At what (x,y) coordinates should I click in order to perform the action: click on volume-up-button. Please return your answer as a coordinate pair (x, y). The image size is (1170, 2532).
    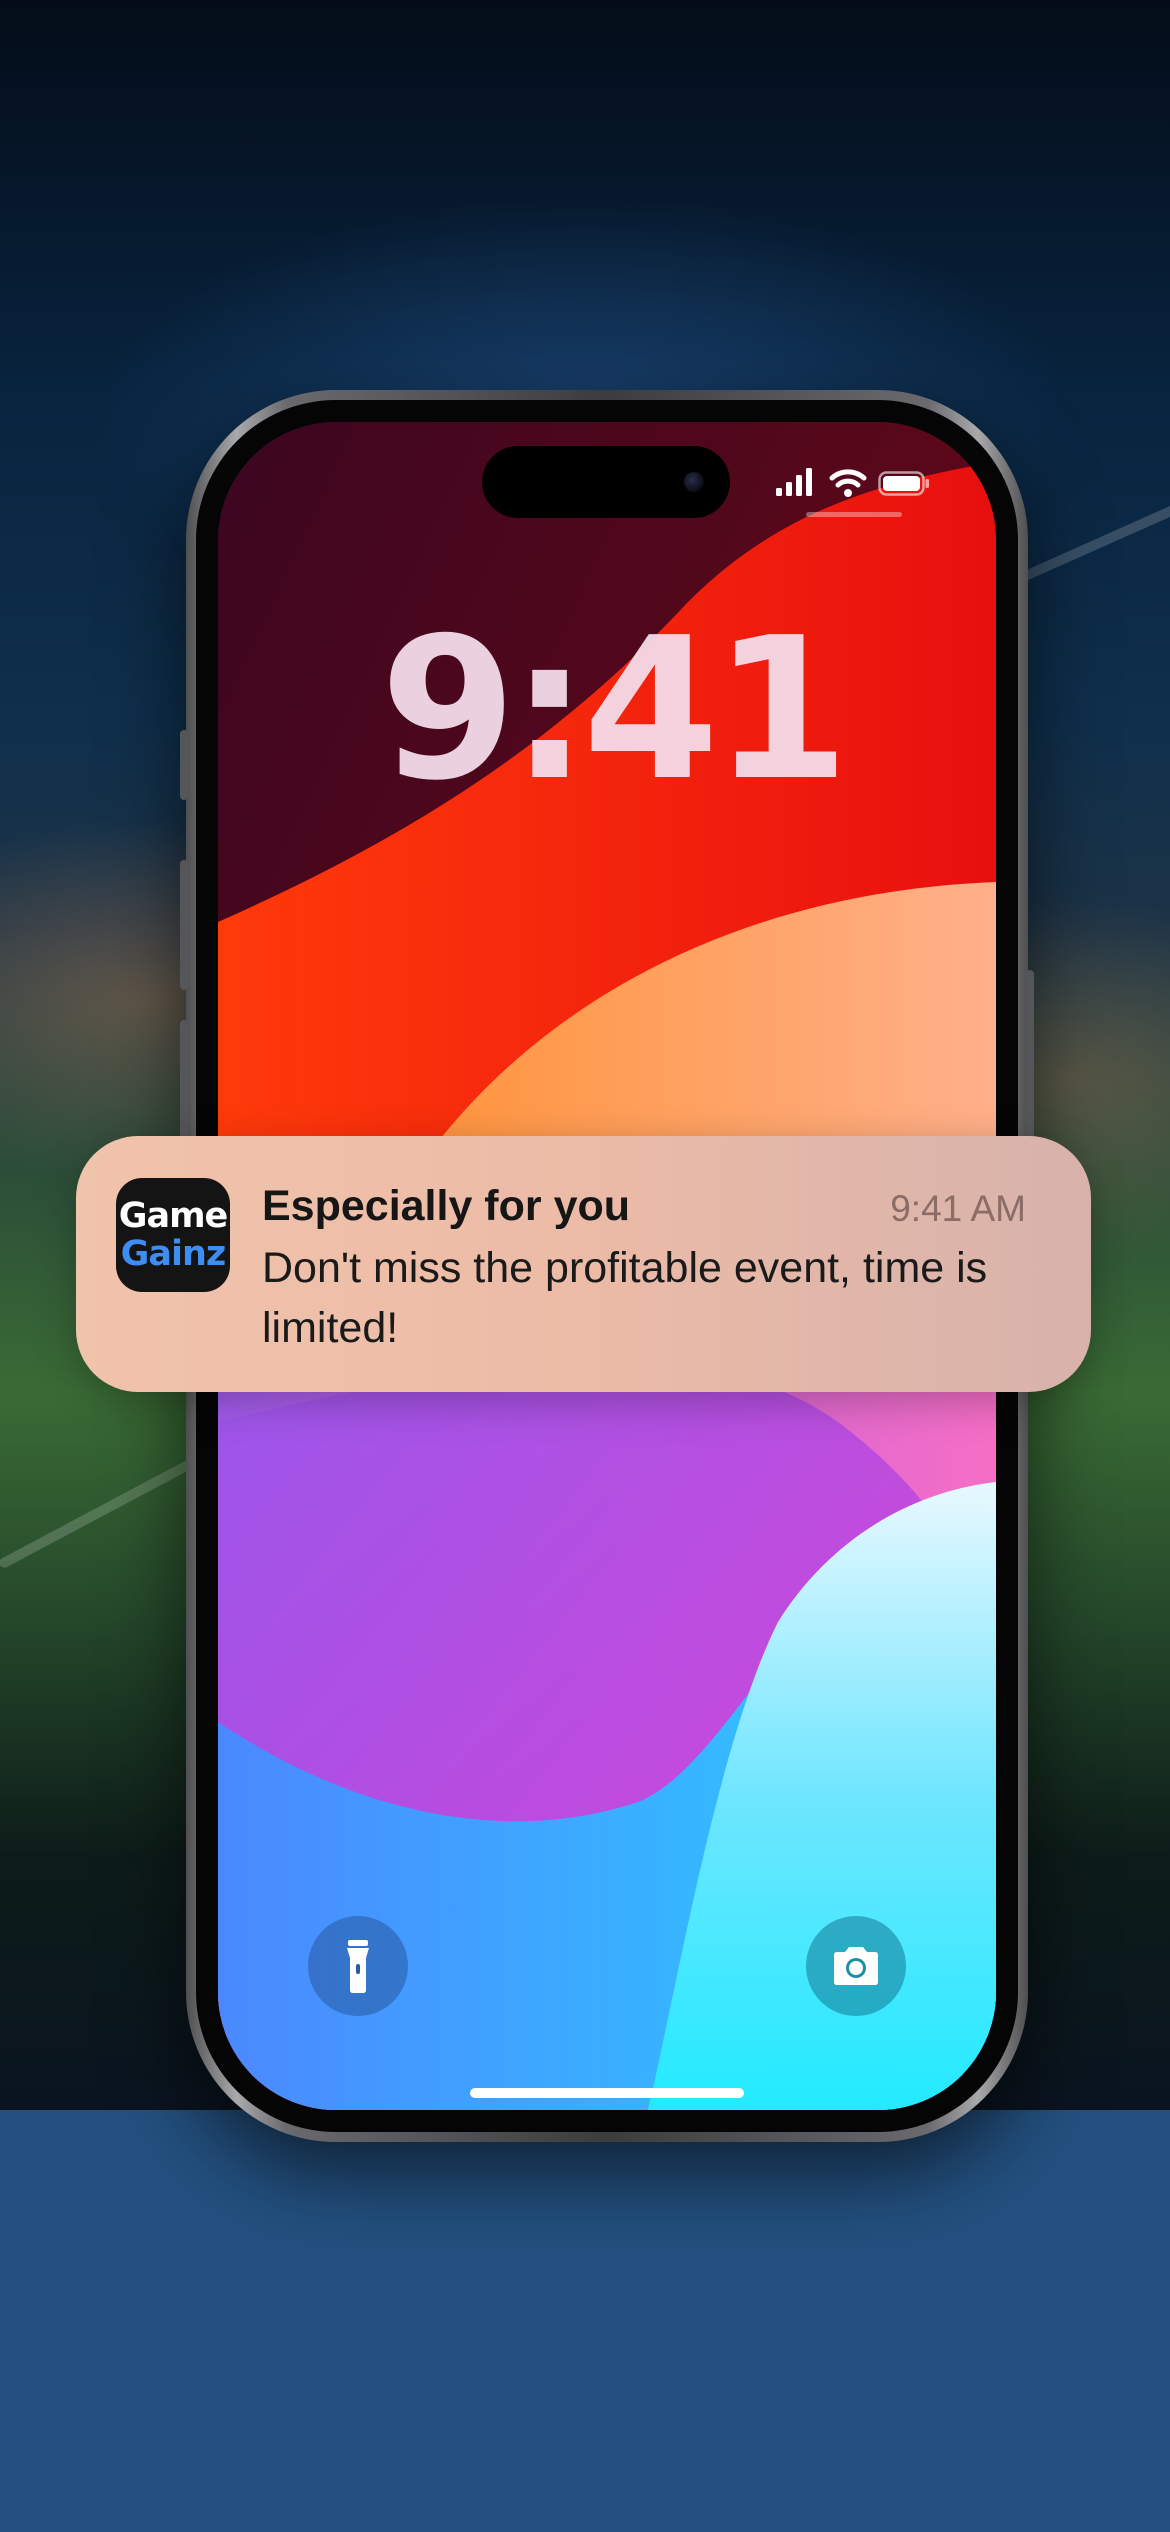
    Looking at the image, I should click on (184, 925).